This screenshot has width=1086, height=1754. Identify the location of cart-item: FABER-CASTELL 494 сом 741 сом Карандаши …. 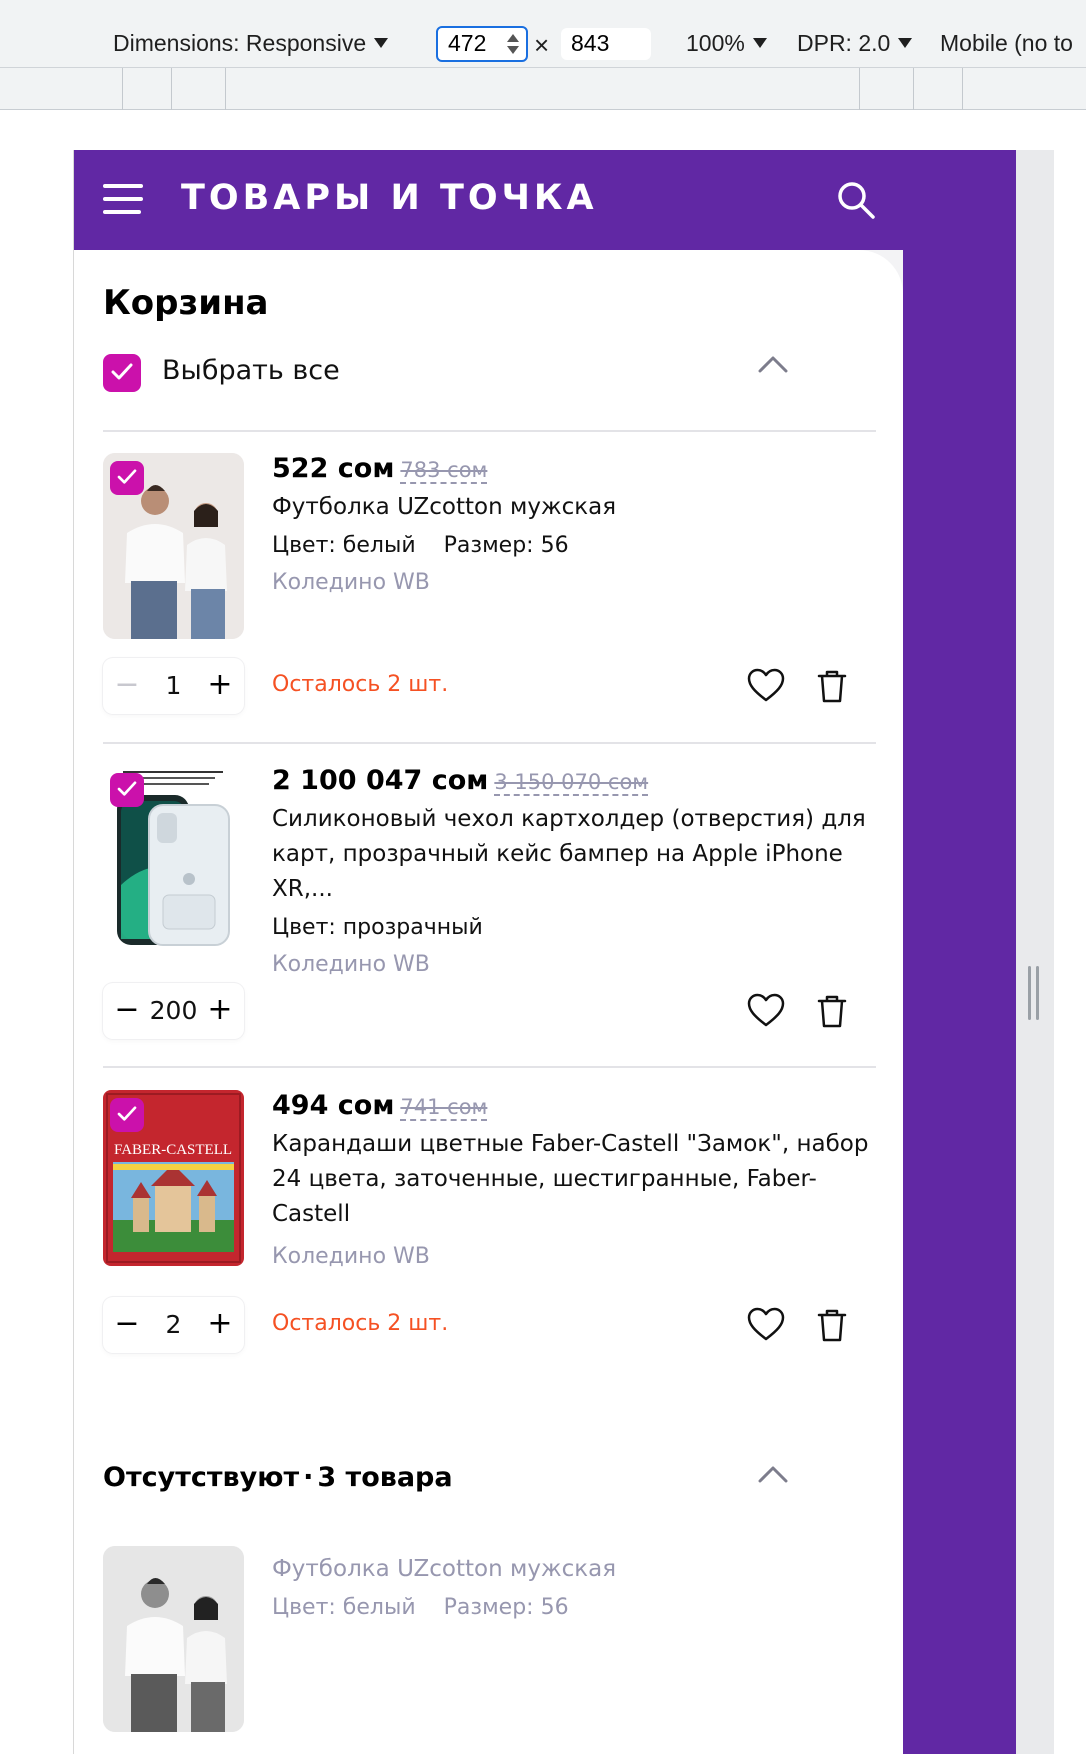
(489, 1225).